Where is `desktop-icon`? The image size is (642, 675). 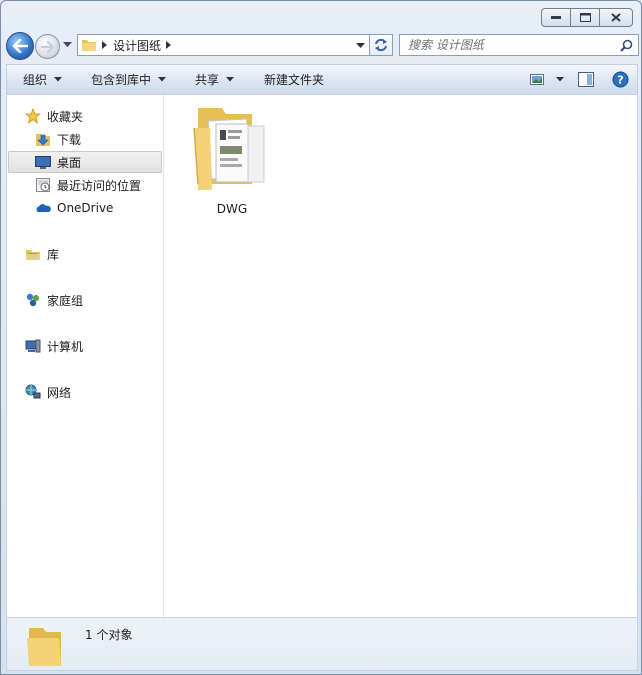 desktop-icon is located at coordinates (43, 162).